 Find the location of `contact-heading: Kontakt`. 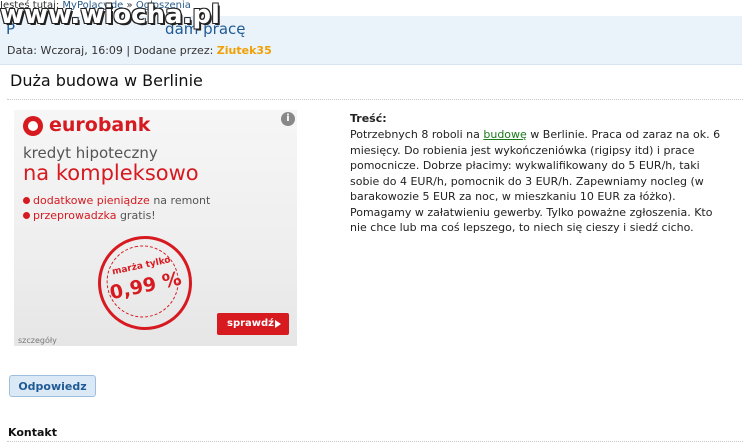

contact-heading: Kontakt is located at coordinates (32, 432).